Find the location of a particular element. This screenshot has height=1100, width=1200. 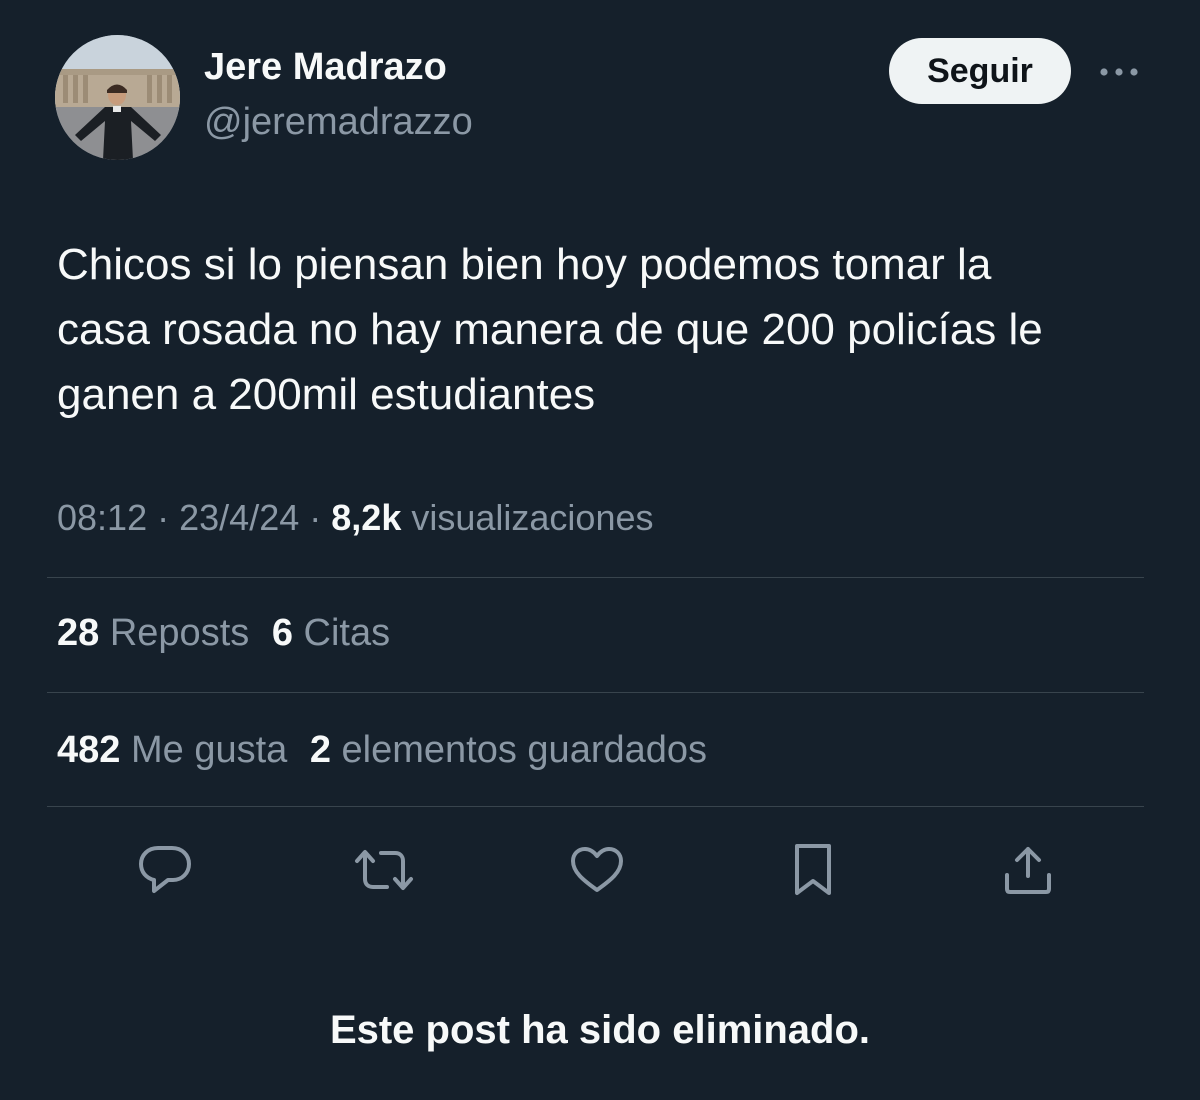

profile-photo-icon is located at coordinates (117, 97).